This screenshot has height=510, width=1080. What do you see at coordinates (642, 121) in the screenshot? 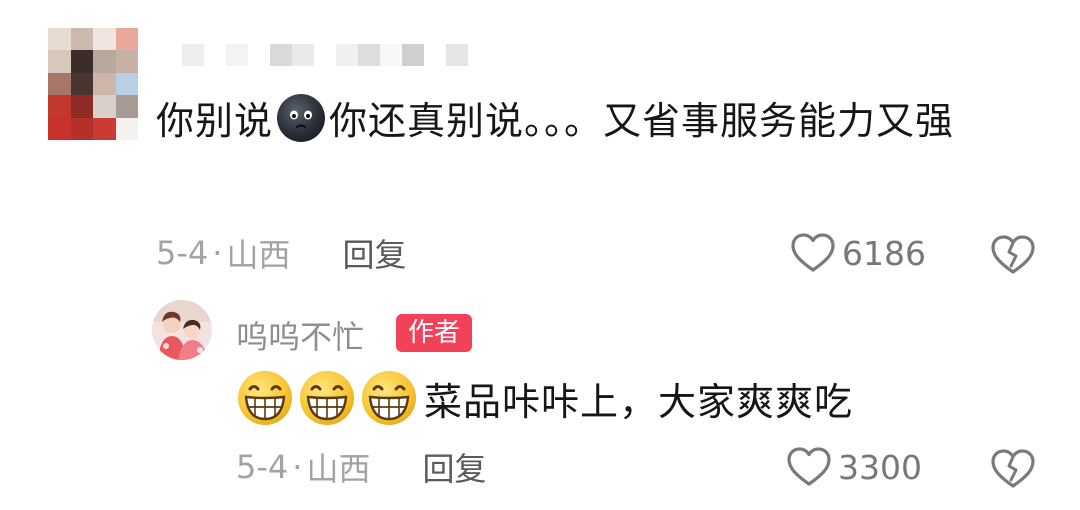
I see `comment-text-part2: 你还真别说。。。又省事服务能力又强` at bounding box center [642, 121].